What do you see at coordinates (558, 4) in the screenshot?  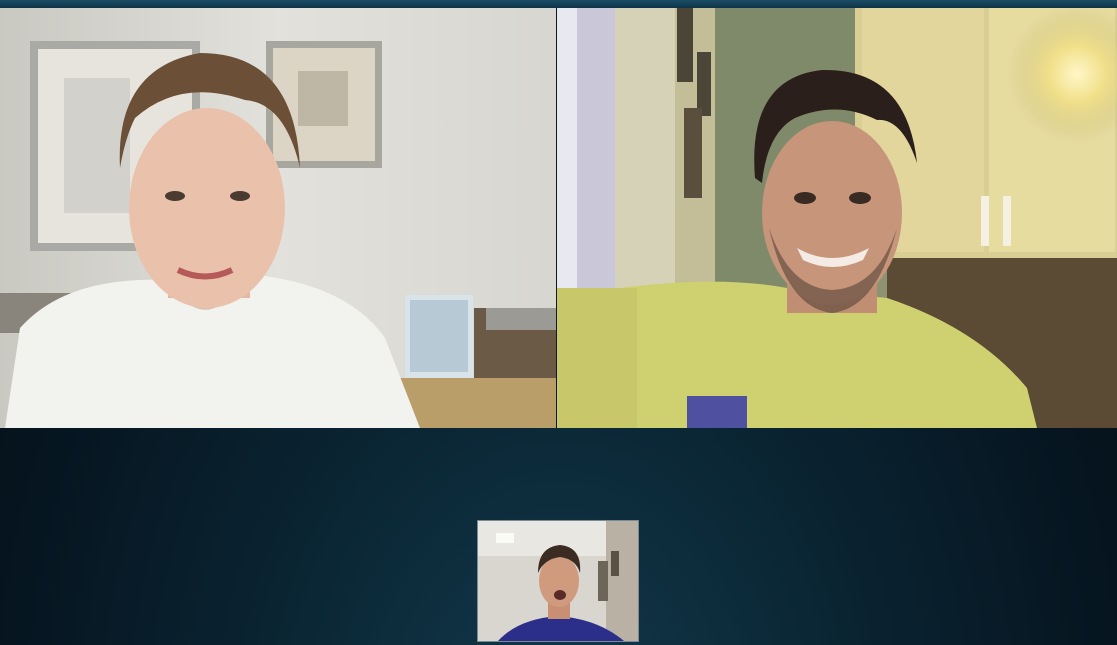 I see `window-top-bar` at bounding box center [558, 4].